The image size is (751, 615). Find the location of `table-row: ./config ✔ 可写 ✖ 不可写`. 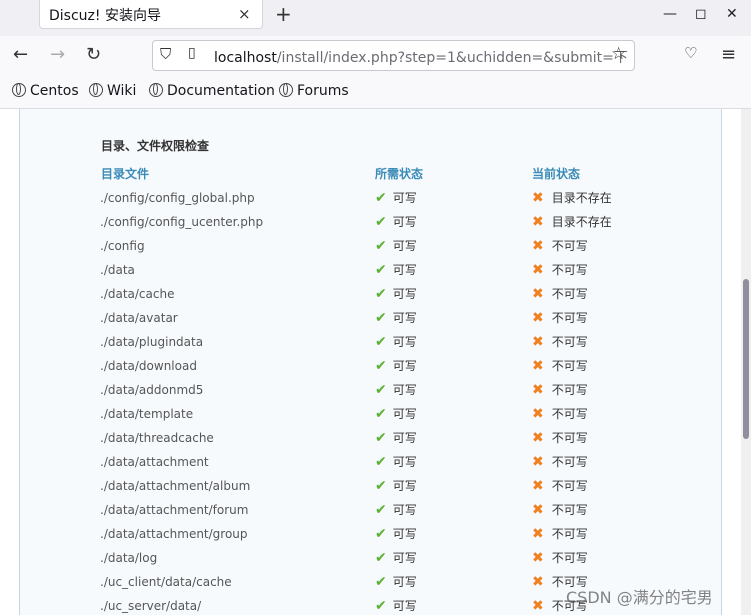

table-row: ./config ✔ 可写 ✖ 不可写 is located at coordinates (370, 250).